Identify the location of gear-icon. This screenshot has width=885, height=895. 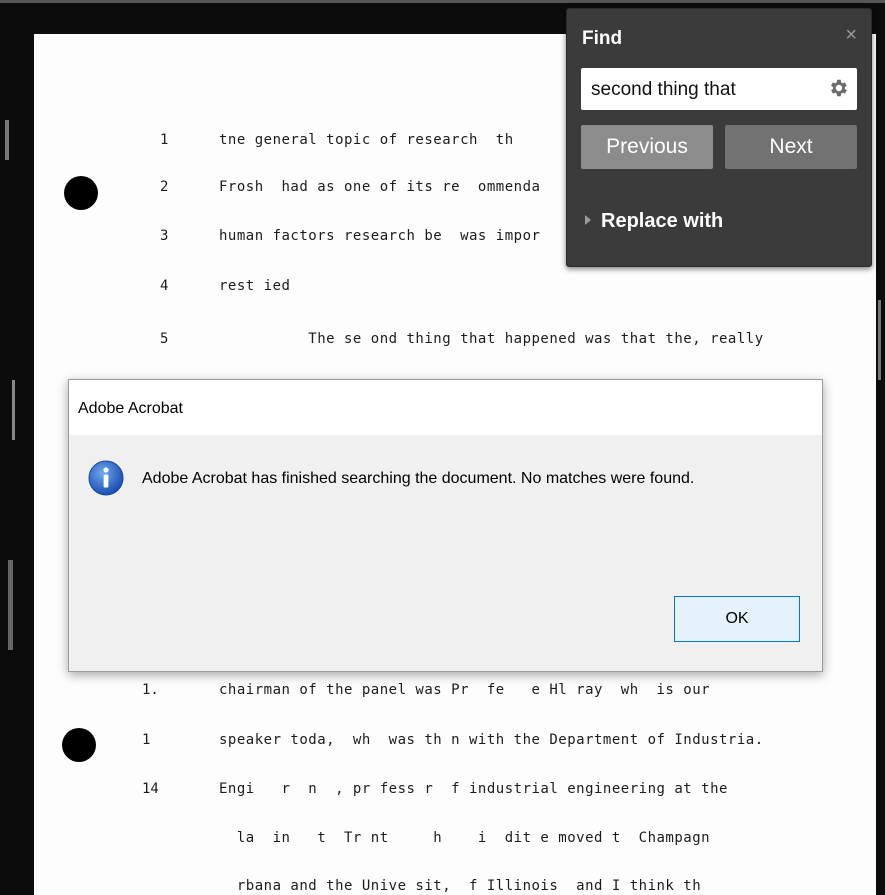
(838, 88).